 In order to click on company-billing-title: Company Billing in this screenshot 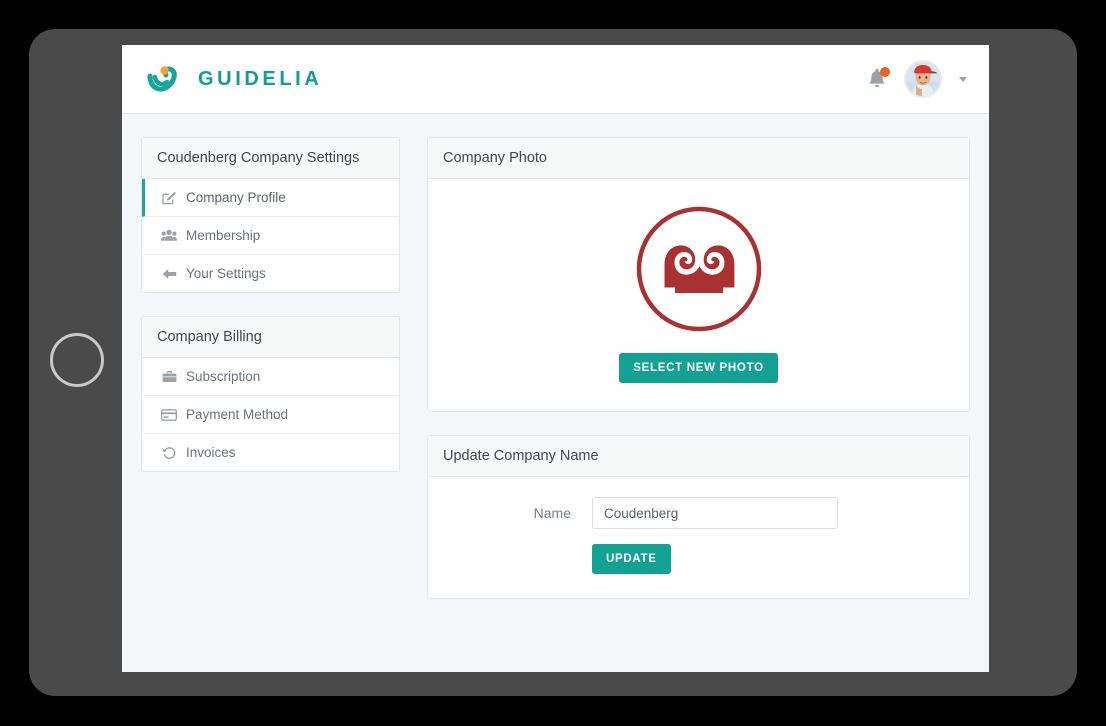, I will do `click(270, 337)`.